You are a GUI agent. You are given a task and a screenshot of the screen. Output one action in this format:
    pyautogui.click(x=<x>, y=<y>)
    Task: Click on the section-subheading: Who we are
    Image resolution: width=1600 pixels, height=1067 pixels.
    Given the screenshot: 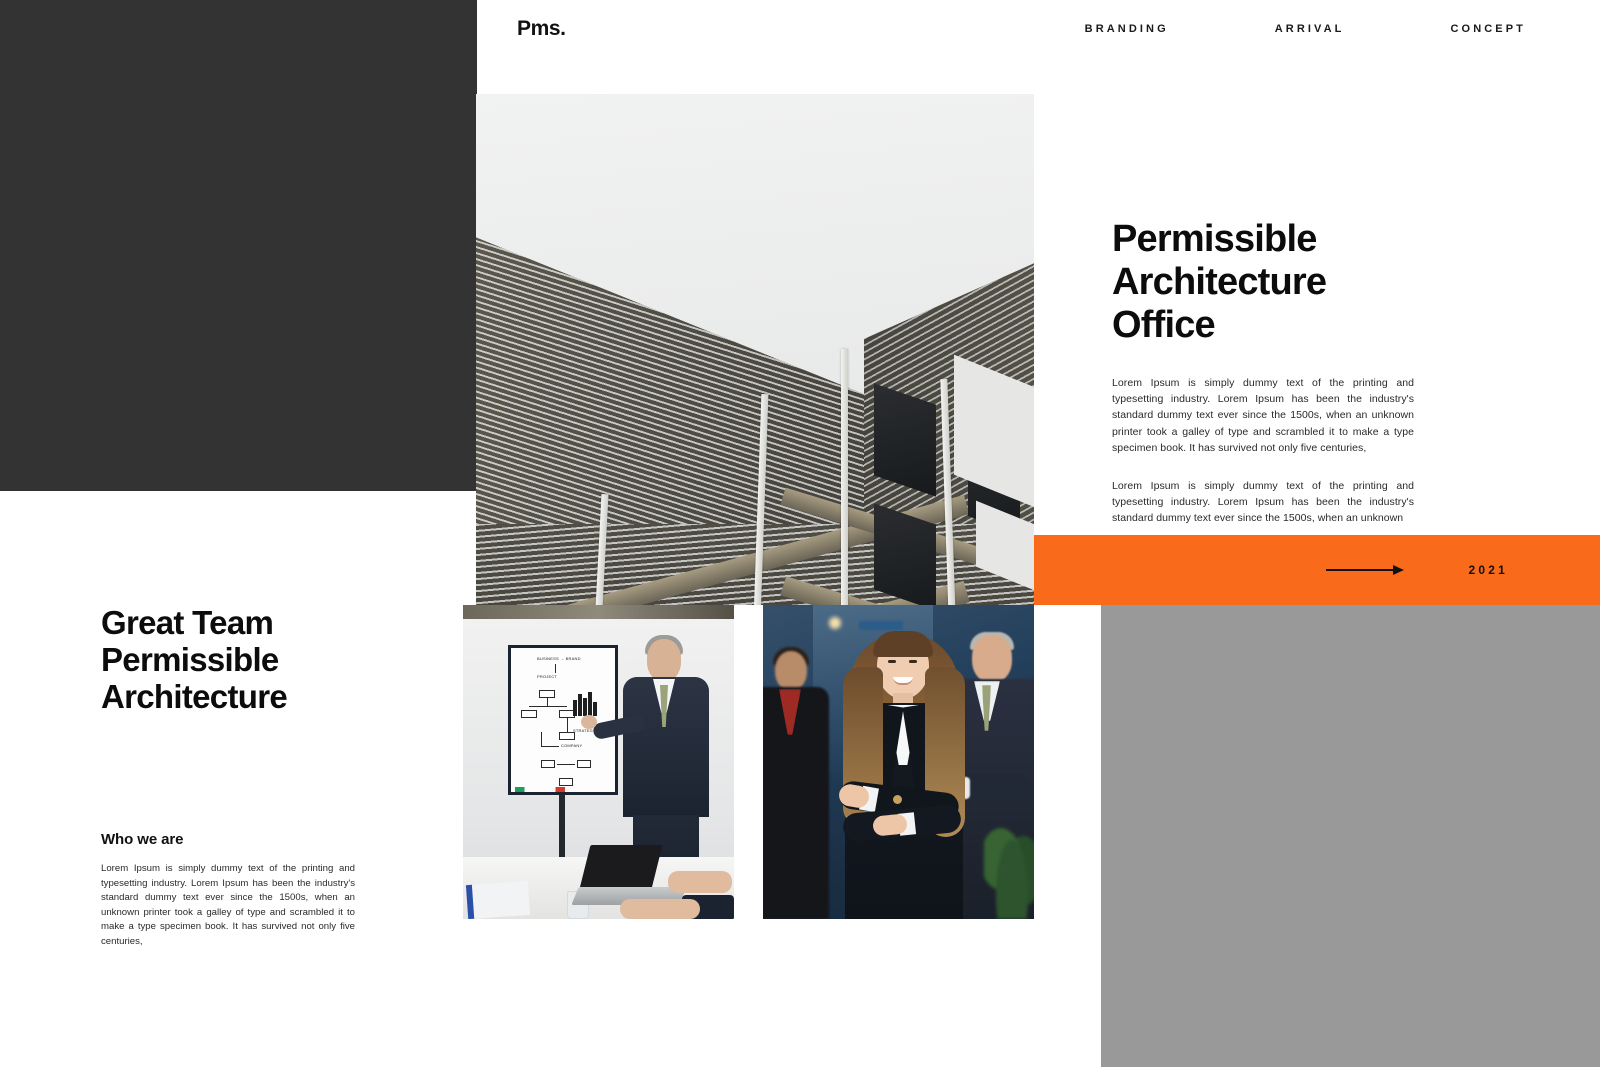 What is the action you would take?
    pyautogui.click(x=142, y=839)
    